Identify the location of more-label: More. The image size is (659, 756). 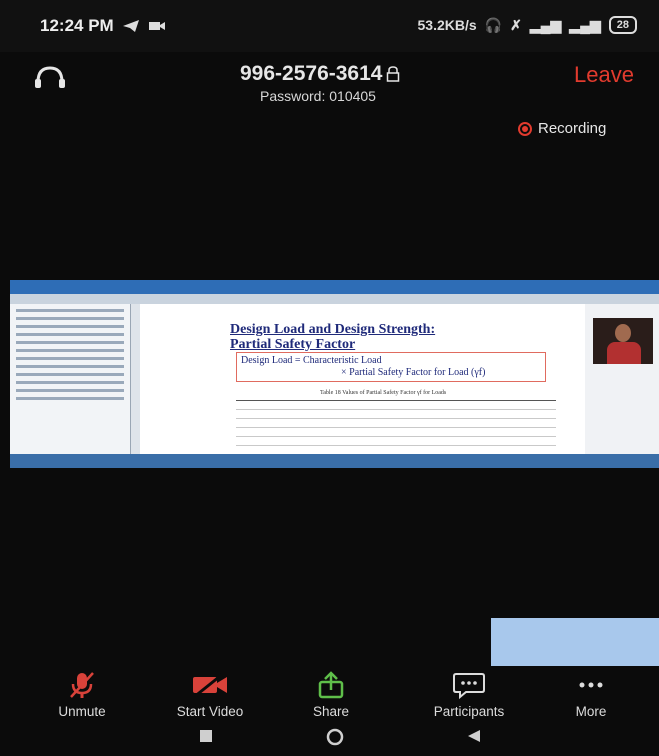
(591, 711).